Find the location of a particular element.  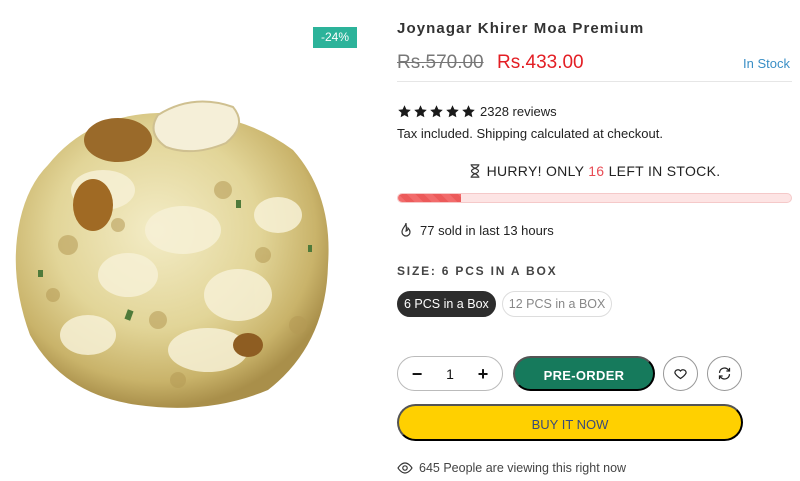

sold-text: 77 sold in last 13 hours is located at coordinates (487, 230).